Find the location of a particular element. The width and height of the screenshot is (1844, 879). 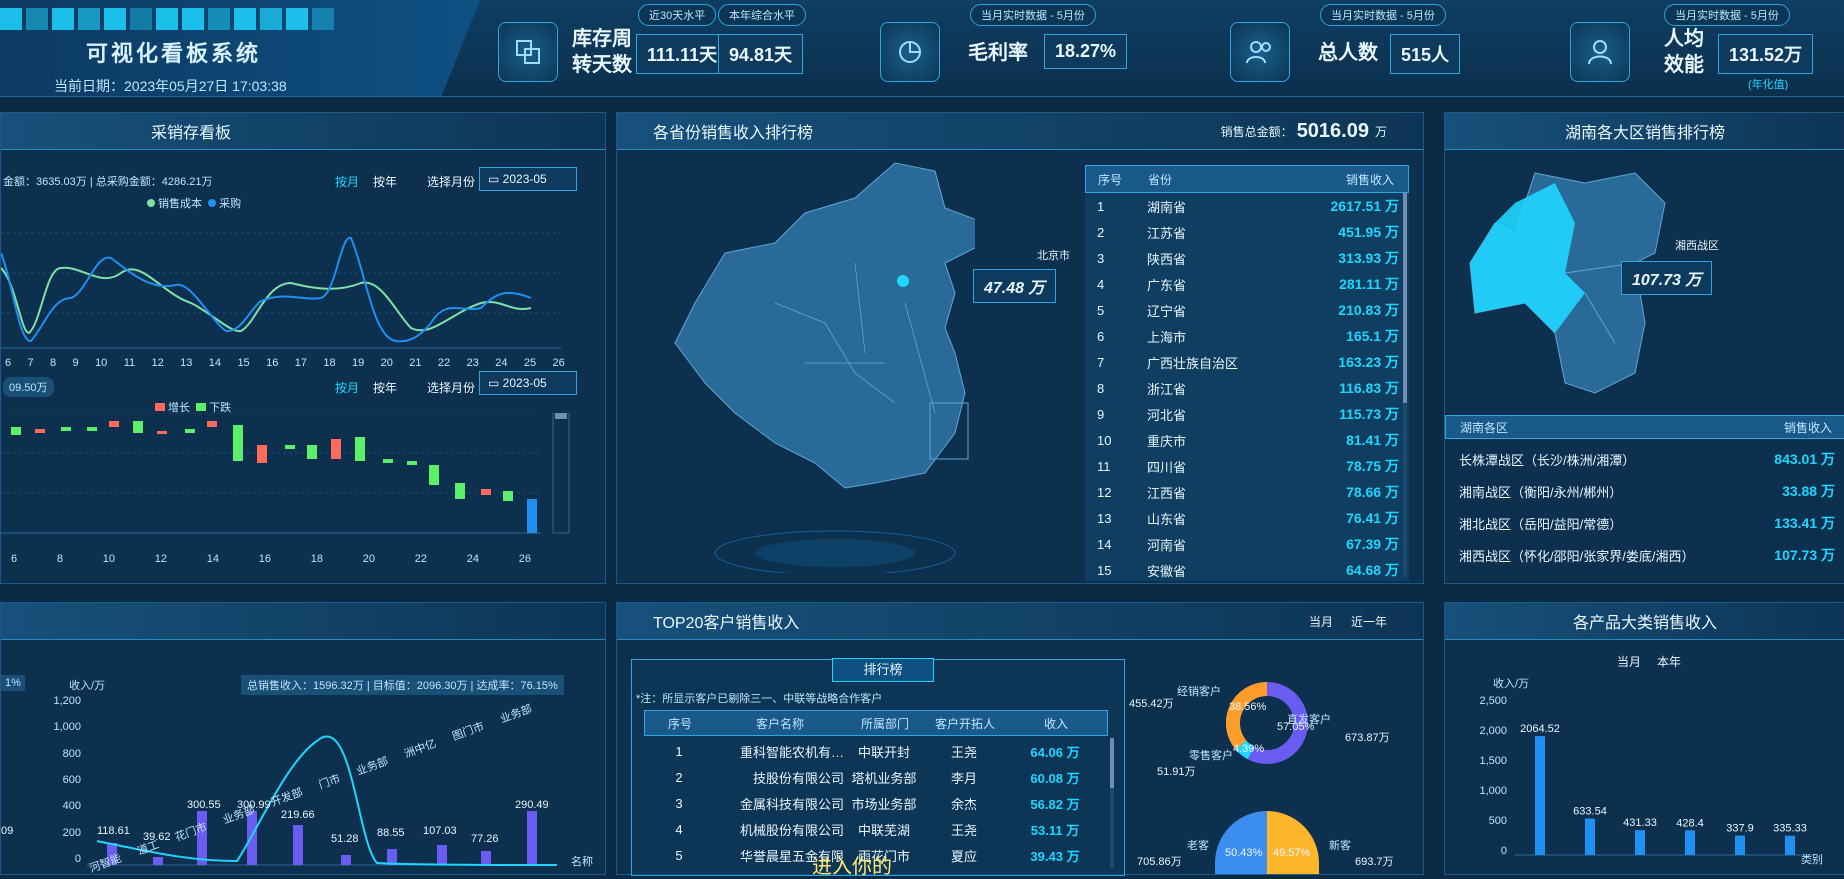

donut-label: 零售客户 is located at coordinates (1211, 756).